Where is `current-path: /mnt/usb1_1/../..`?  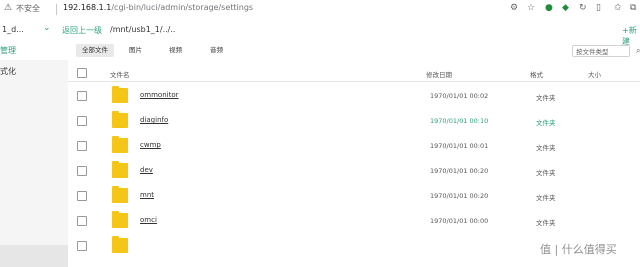
current-path: /mnt/usb1_1/../.. is located at coordinates (143, 29).